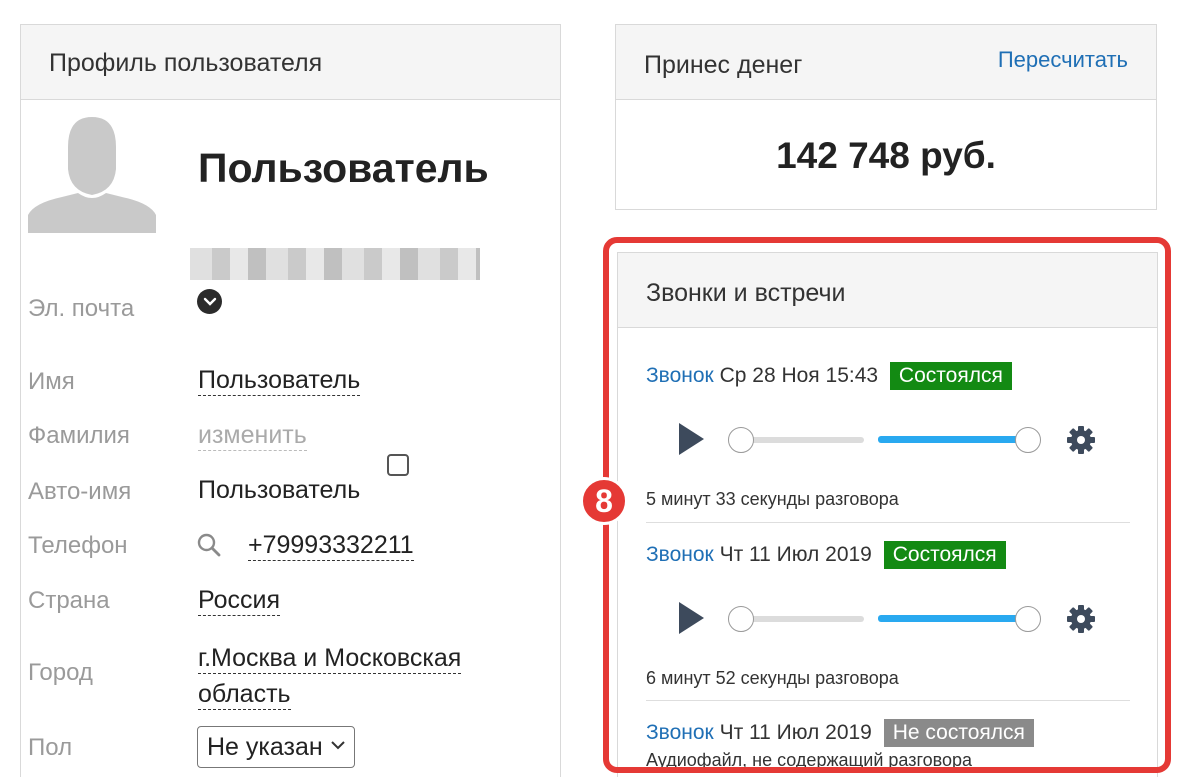 This screenshot has height=777, width=1200. What do you see at coordinates (80, 491) in the screenshot?
I see `auto-name-label: Авто-имя` at bounding box center [80, 491].